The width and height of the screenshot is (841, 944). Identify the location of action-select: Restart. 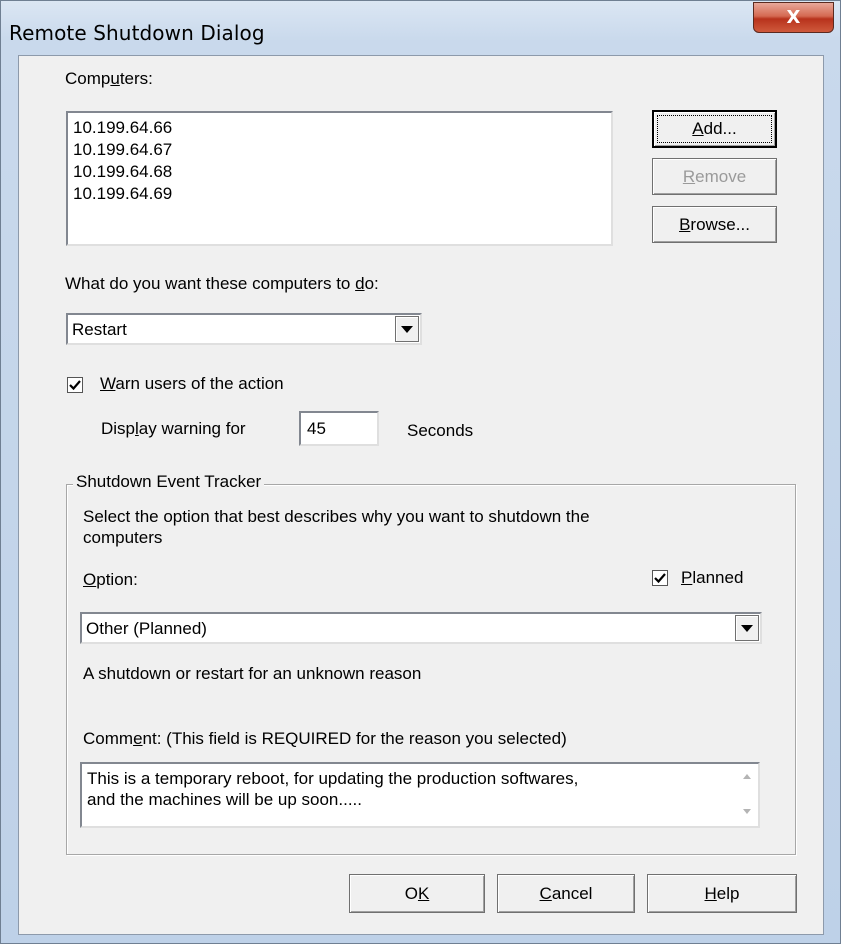
(244, 329).